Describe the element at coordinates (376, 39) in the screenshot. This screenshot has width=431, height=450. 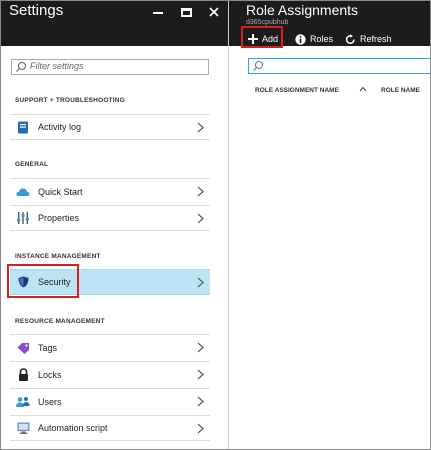
I see `refresh-label: Refresh` at that location.